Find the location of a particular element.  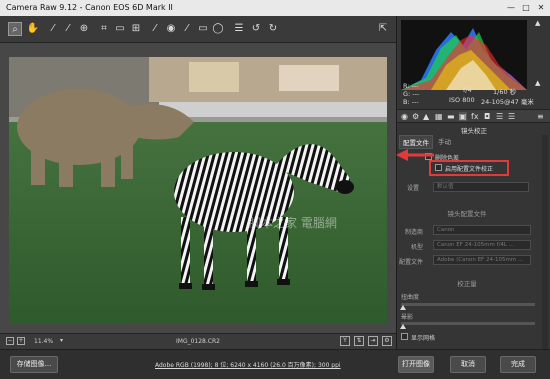

preferences-icon: ☰ is located at coordinates (239, 29).